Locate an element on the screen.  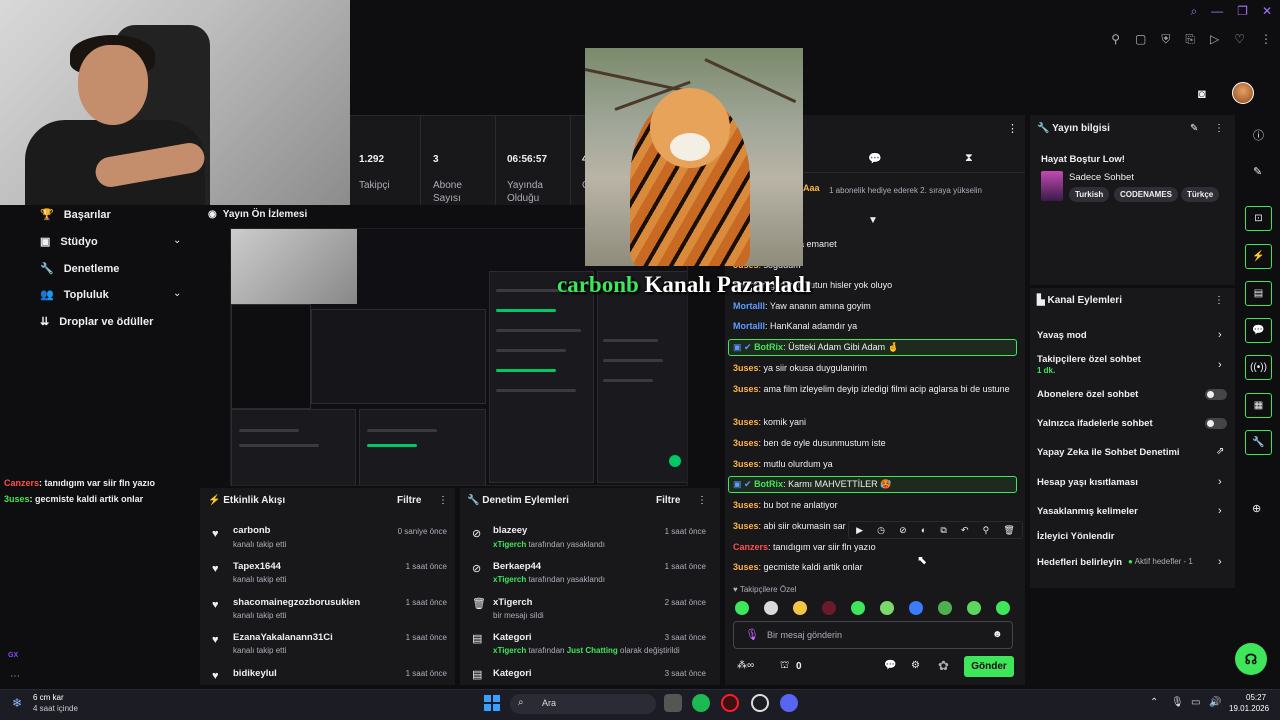
mod-filter-button: Filtre is located at coordinates (668, 500).